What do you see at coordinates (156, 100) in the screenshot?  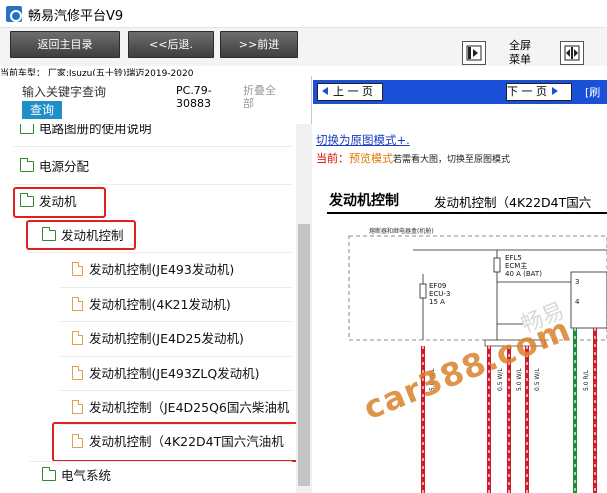 I see `search-area: 输入关键字查询 查询 PC.79-30883 折叠全部` at bounding box center [156, 100].